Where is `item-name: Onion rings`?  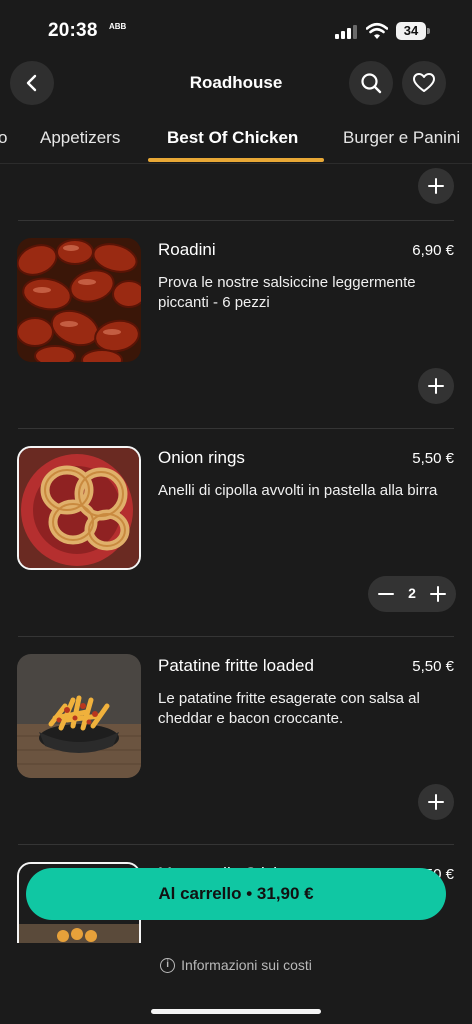 item-name: Onion rings is located at coordinates (201, 457).